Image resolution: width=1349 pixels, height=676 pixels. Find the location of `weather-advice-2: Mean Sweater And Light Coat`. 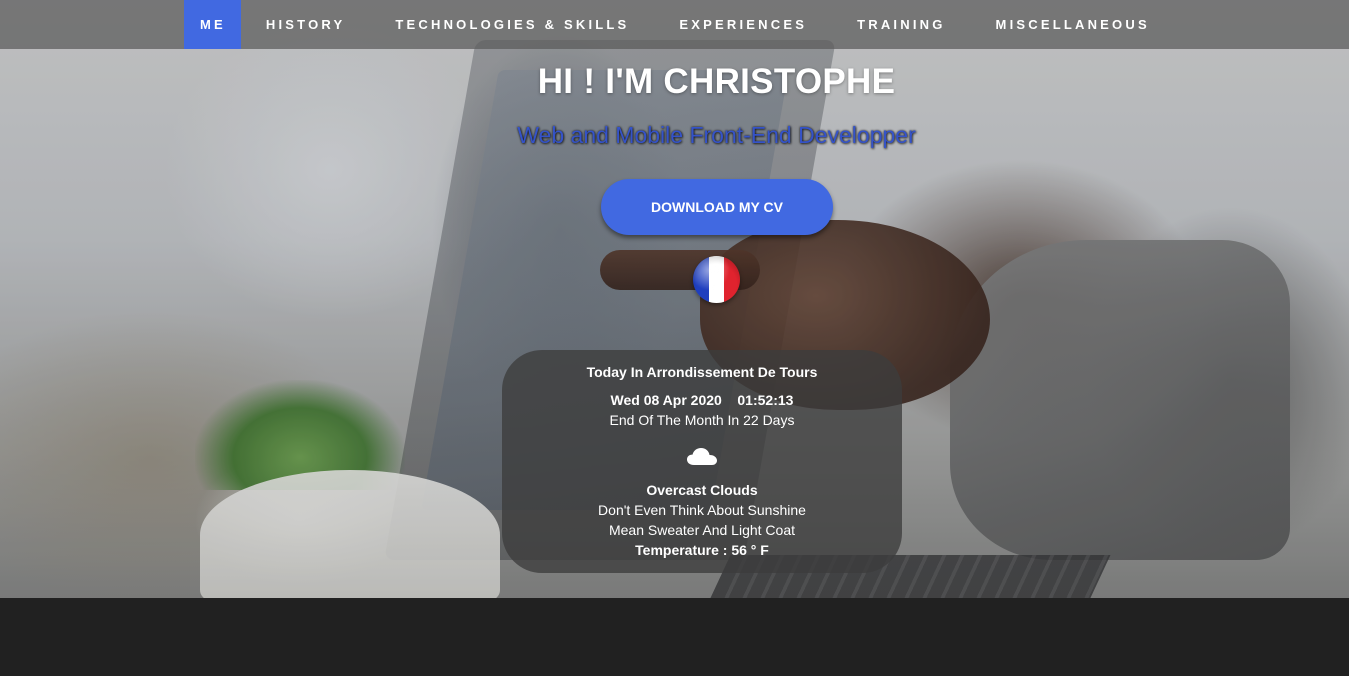

weather-advice-2: Mean Sweater And Light Coat is located at coordinates (701, 530).